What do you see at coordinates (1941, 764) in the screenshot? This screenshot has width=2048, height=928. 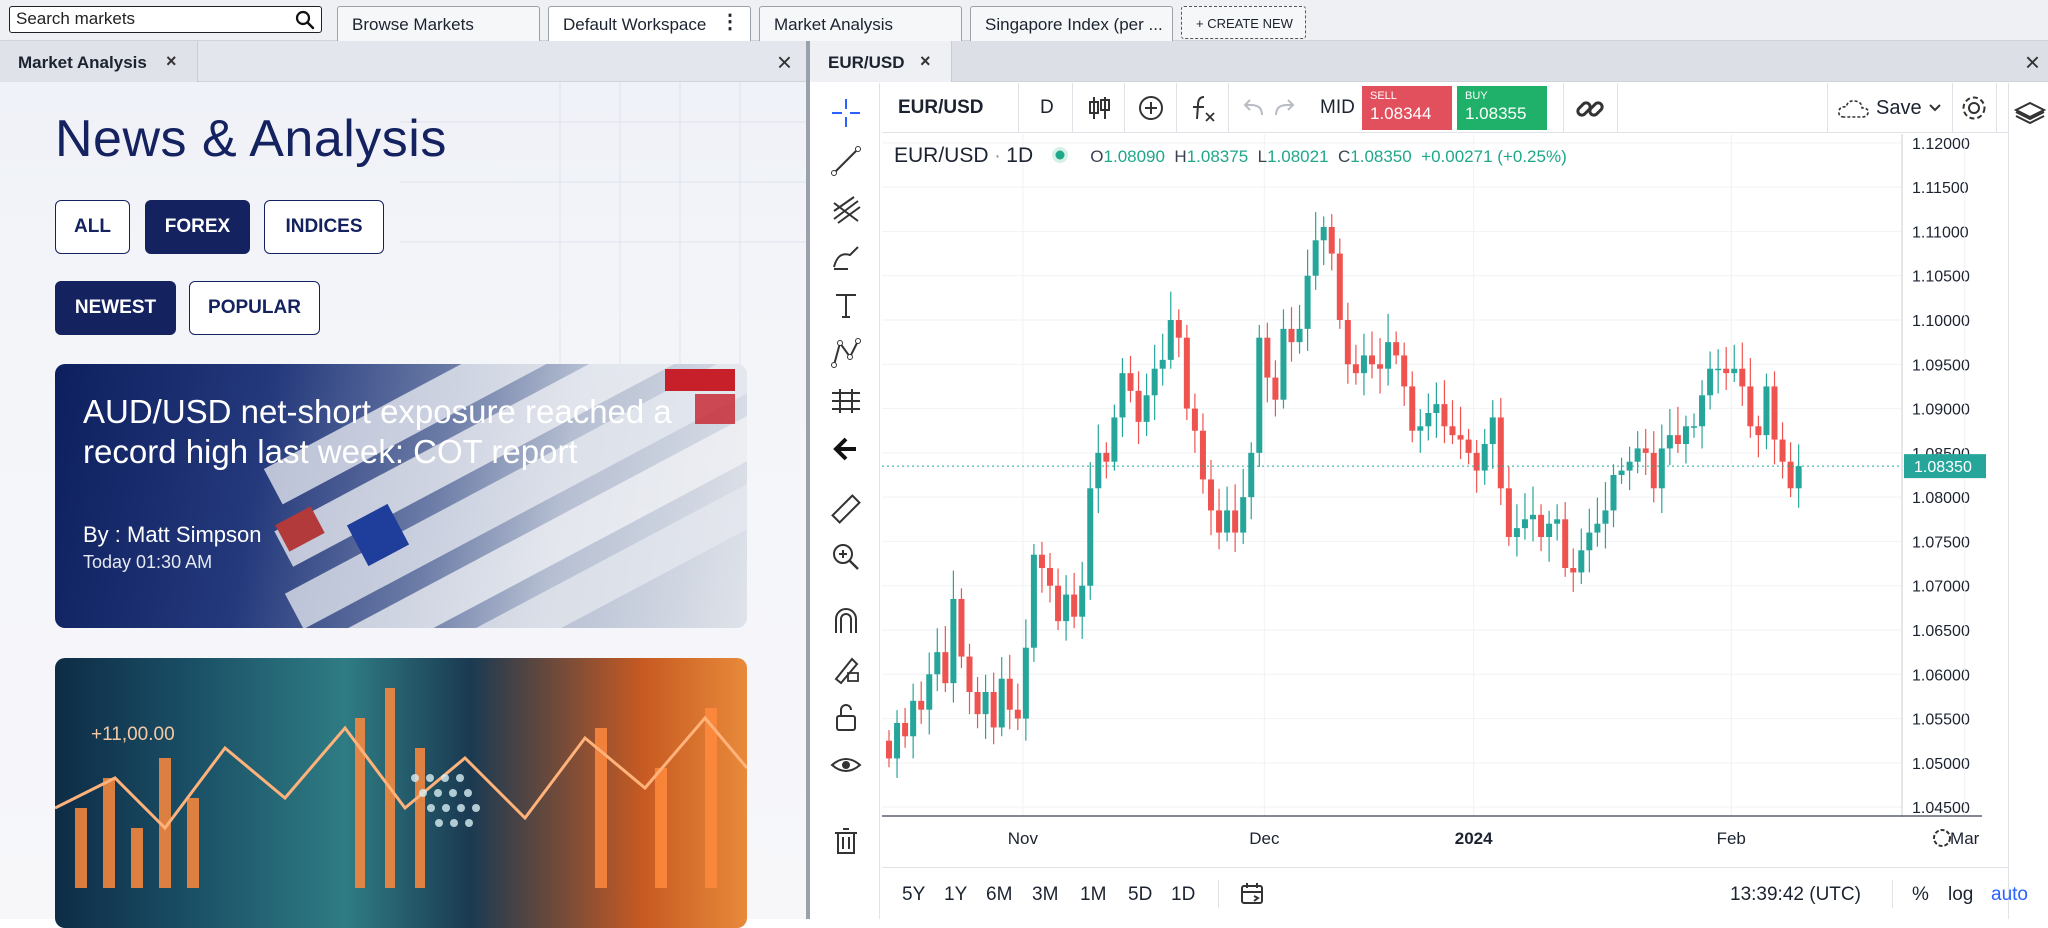 I see `y-tick-label: 1.05000` at bounding box center [1941, 764].